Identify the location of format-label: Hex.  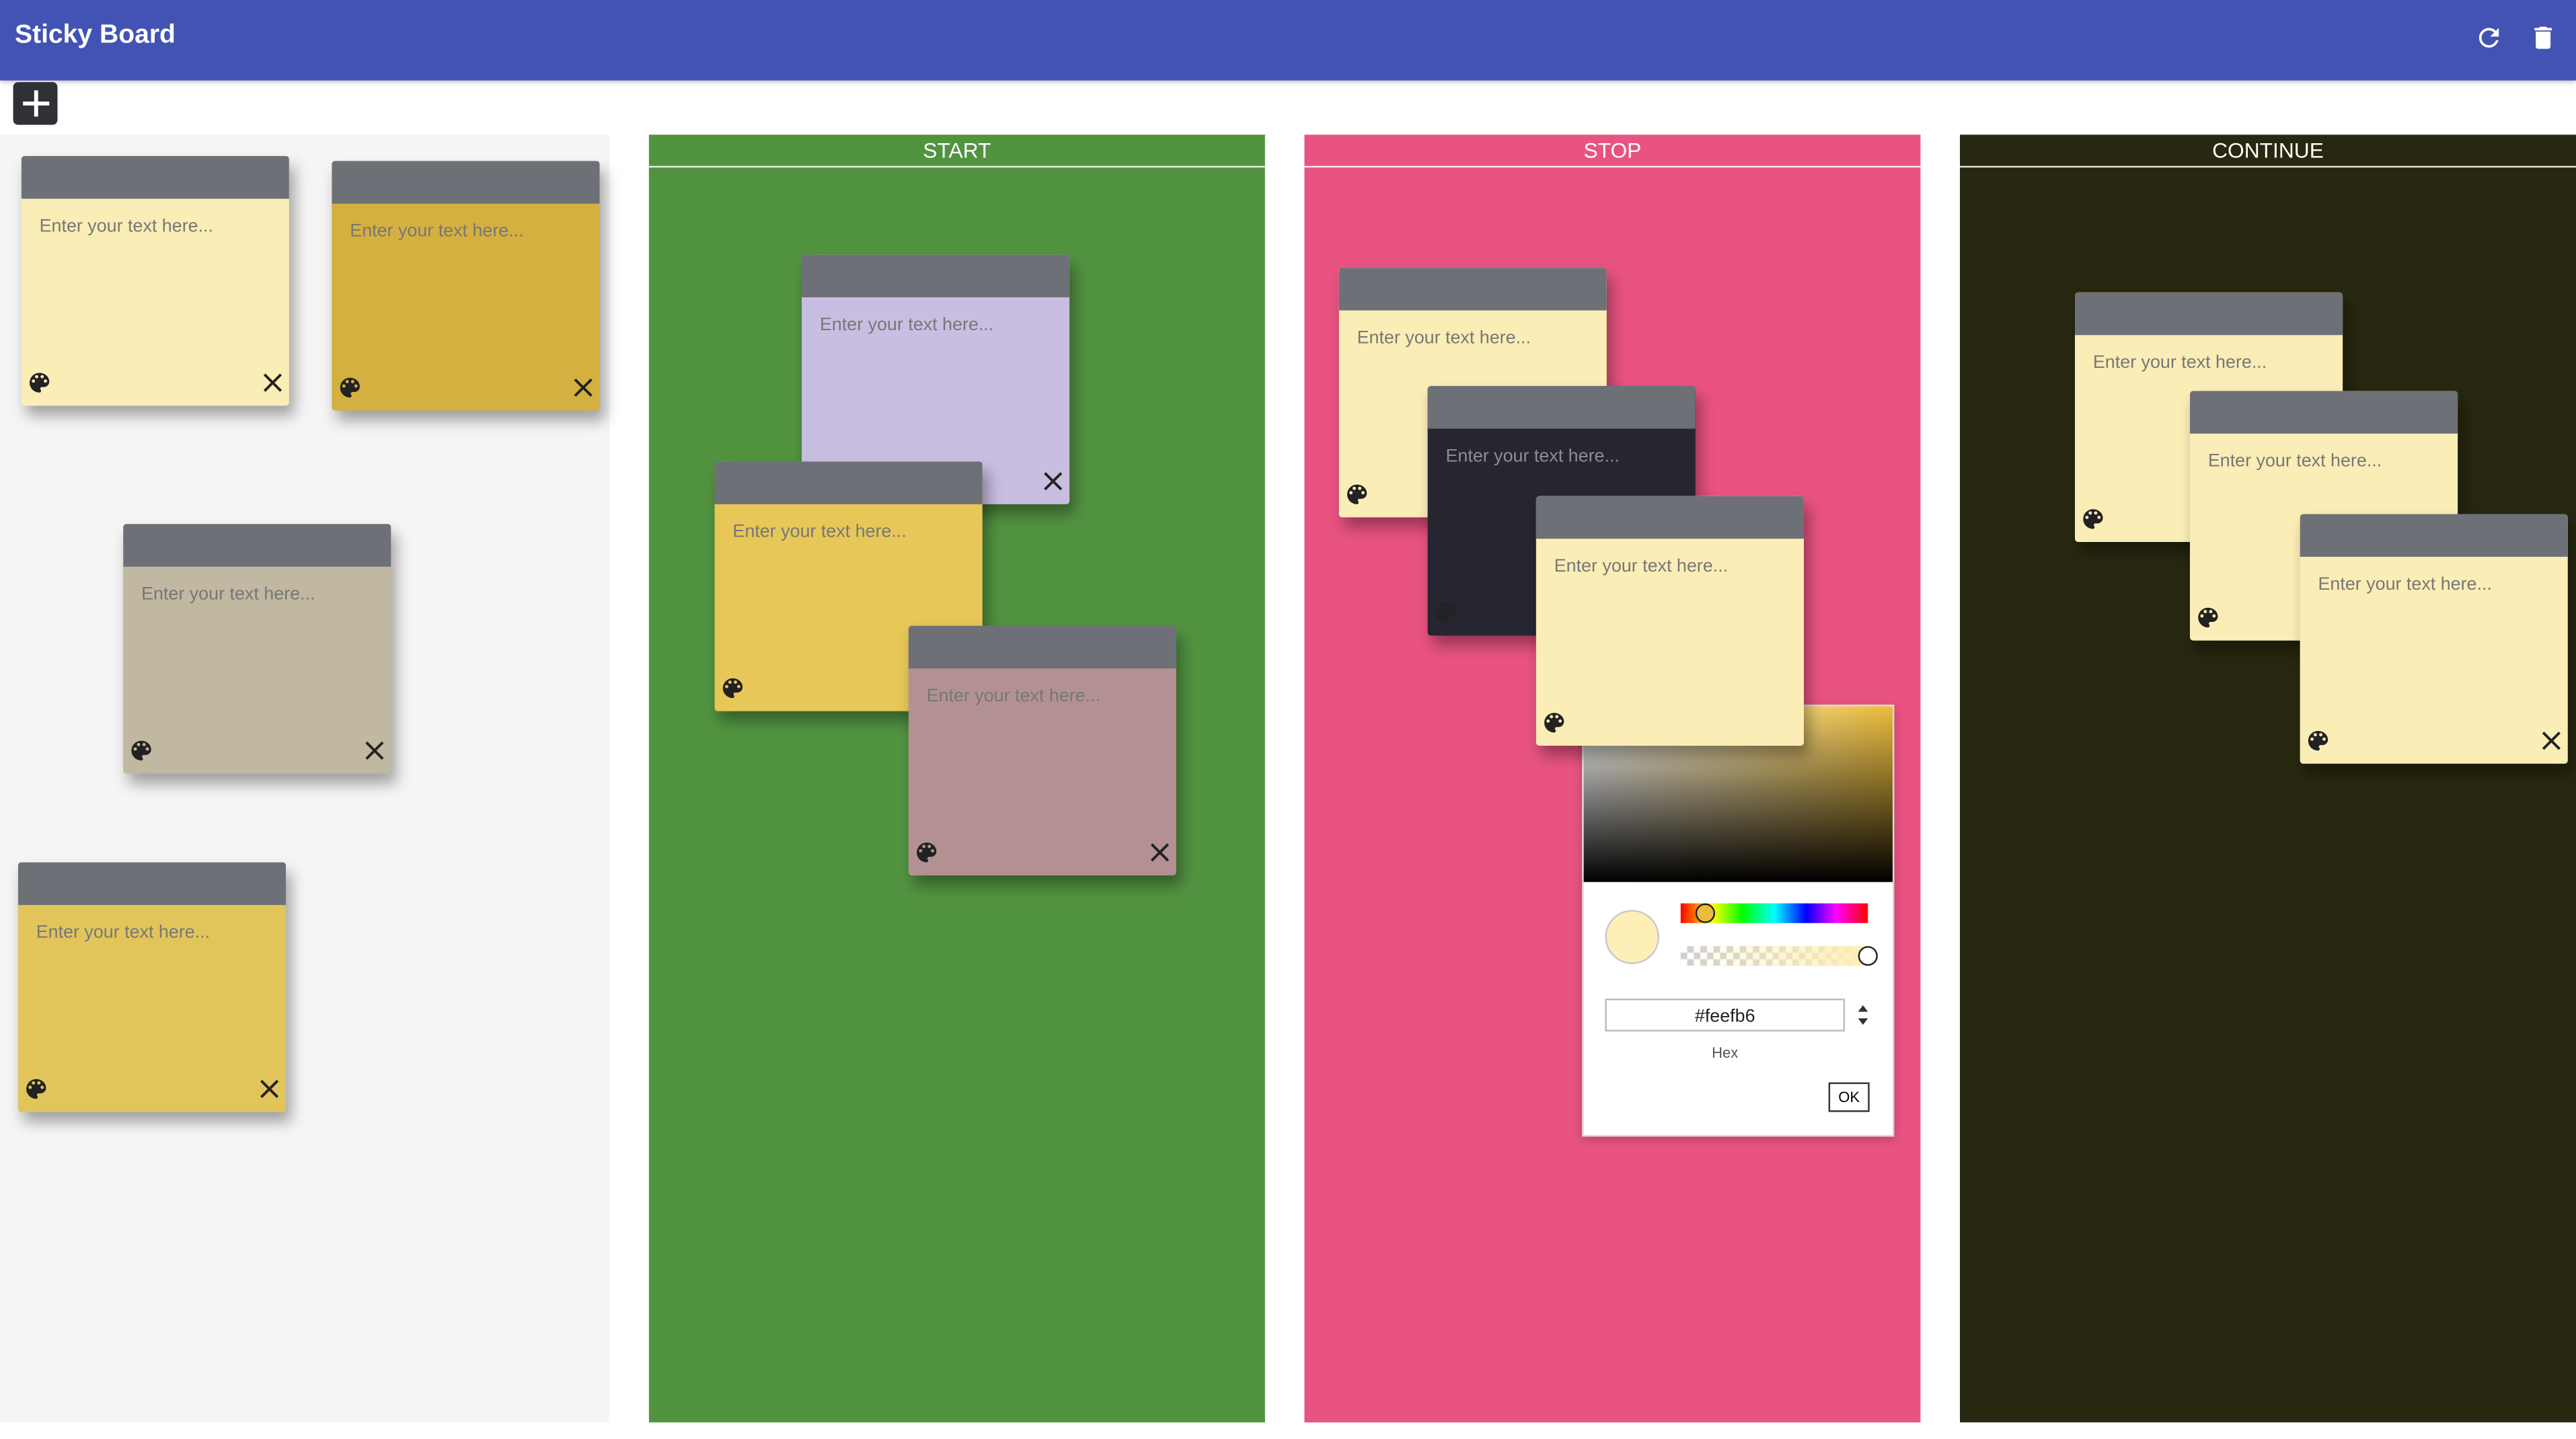
(1725, 1052).